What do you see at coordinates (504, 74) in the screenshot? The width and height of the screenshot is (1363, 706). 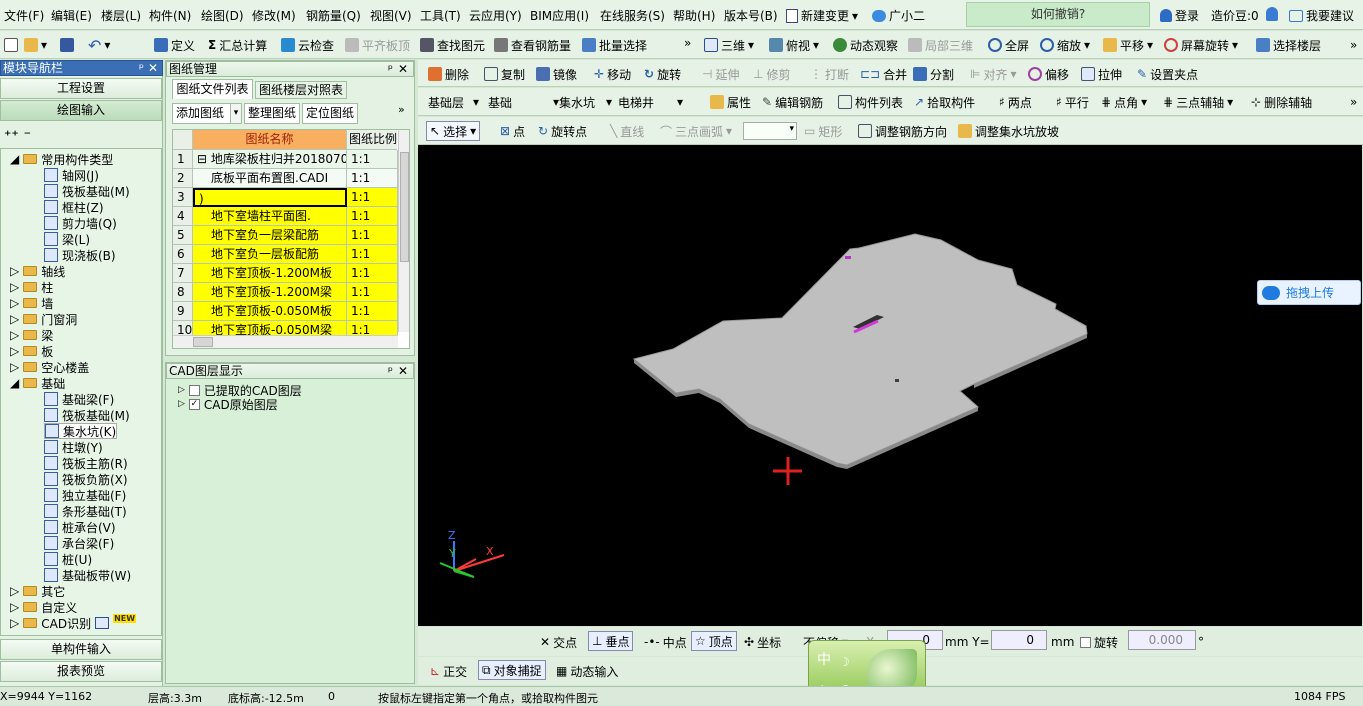 I see `copy-button: 复制` at bounding box center [504, 74].